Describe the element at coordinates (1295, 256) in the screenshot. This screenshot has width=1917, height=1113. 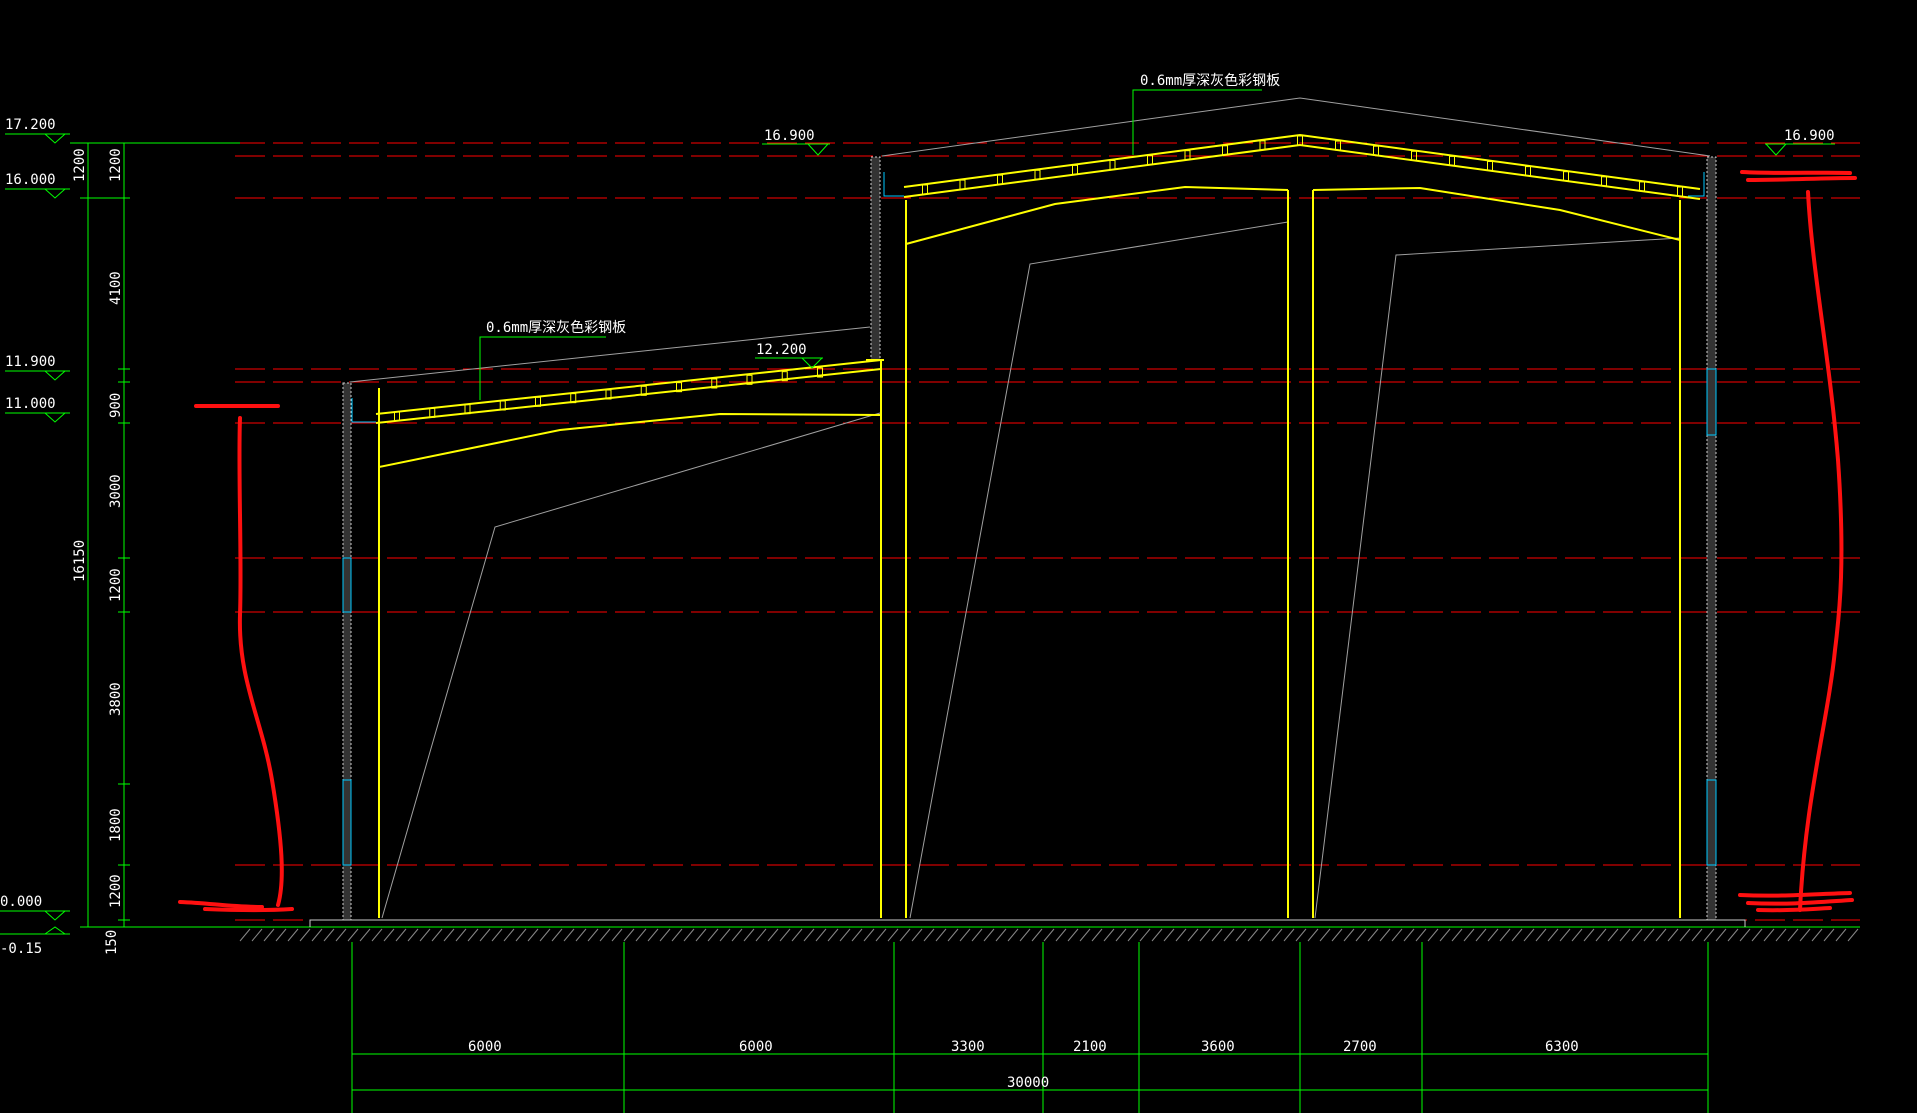
I see `mid-elevation-marks` at that location.